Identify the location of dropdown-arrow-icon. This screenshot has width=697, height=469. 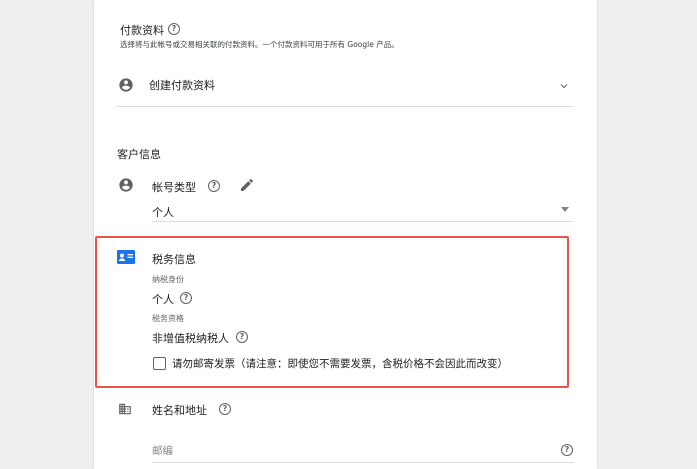
(565, 209).